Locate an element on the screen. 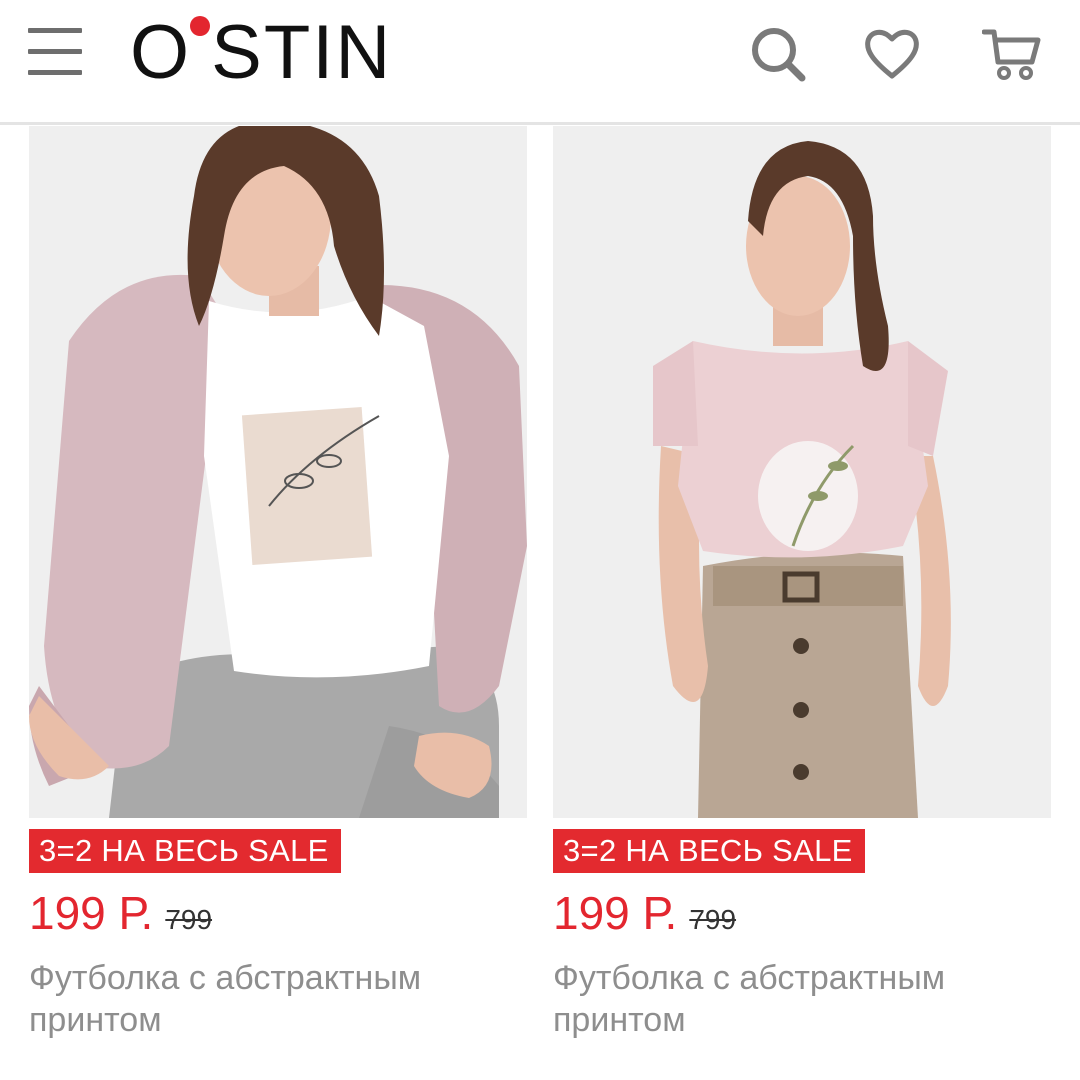 Image resolution: width=1080 pixels, height=1080 pixels. search-button is located at coordinates (778, 54).